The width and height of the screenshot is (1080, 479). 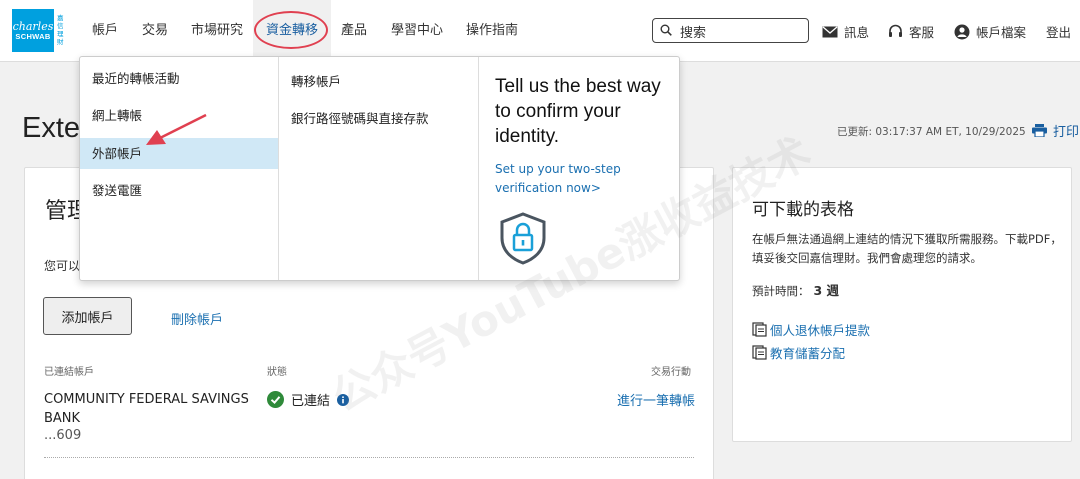 I want to click on bank-name: COMMUNITY FEDERAL SAVINGS BANK, so click(x=146, y=409).